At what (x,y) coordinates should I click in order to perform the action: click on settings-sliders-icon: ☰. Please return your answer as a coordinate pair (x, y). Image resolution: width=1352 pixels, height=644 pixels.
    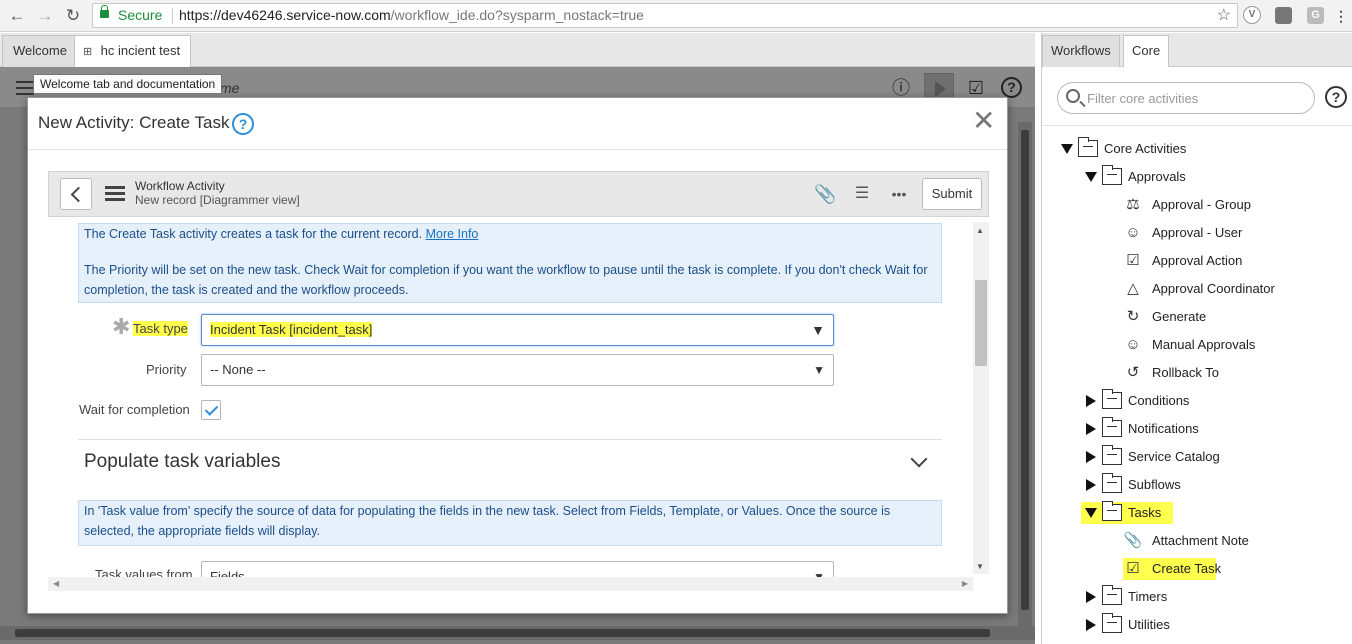
    Looking at the image, I should click on (862, 194).